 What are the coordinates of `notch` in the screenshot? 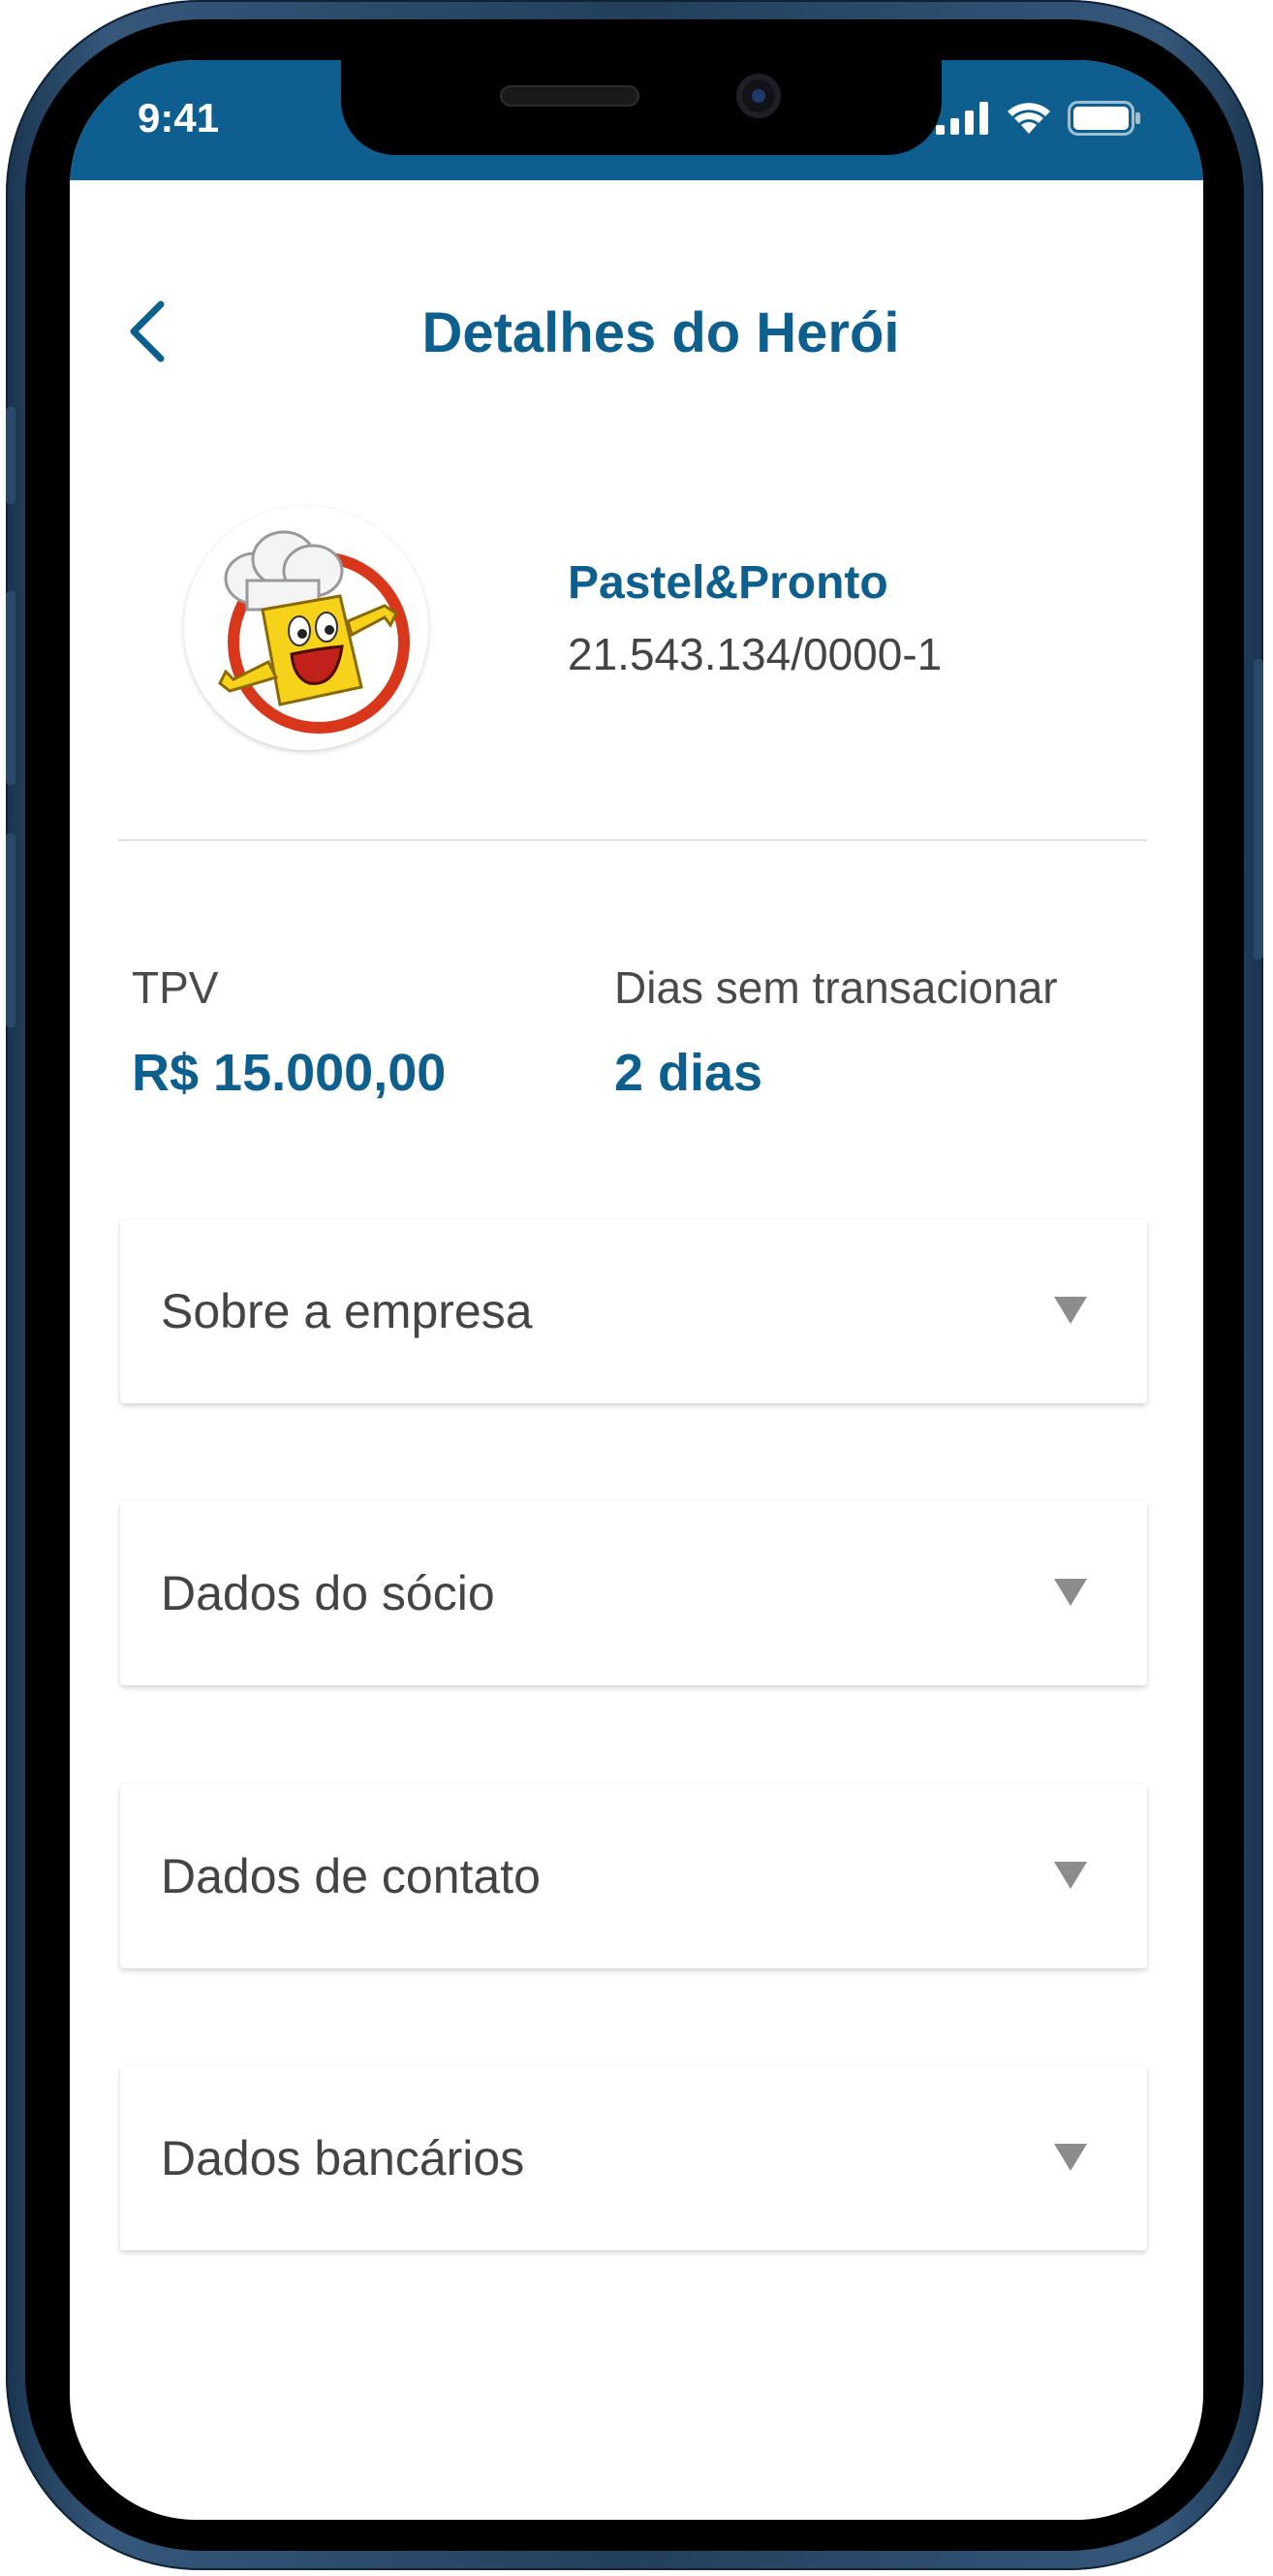 It's located at (641, 107).